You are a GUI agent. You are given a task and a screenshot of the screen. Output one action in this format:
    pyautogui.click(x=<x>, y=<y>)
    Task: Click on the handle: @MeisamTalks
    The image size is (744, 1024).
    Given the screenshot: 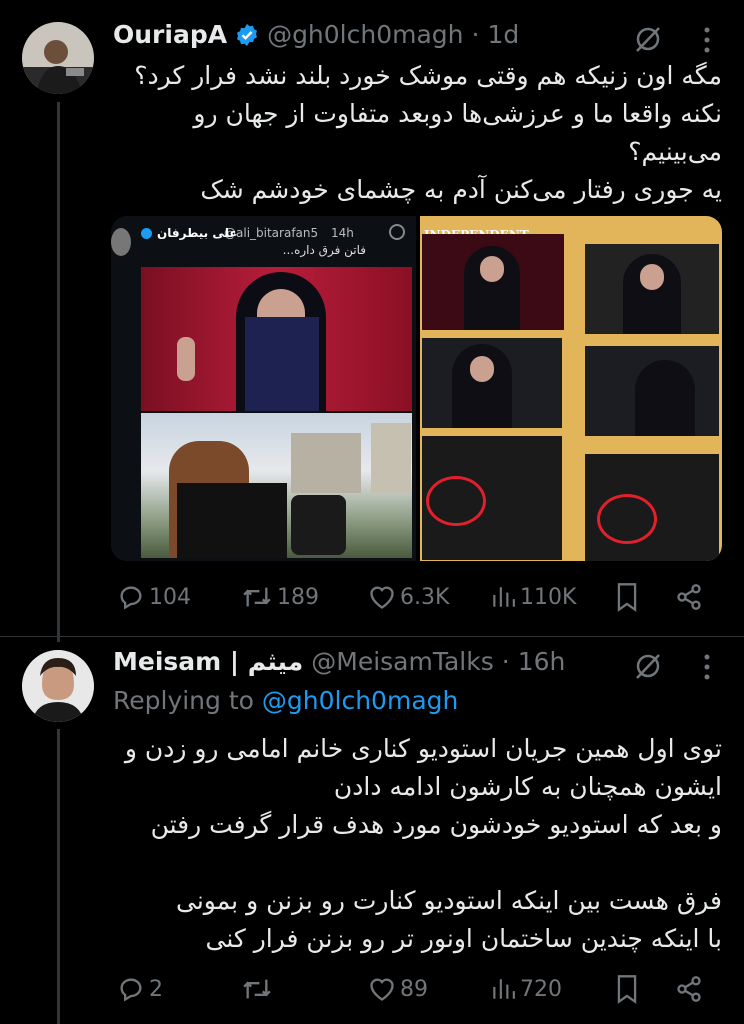 What is the action you would take?
    pyautogui.click(x=402, y=661)
    